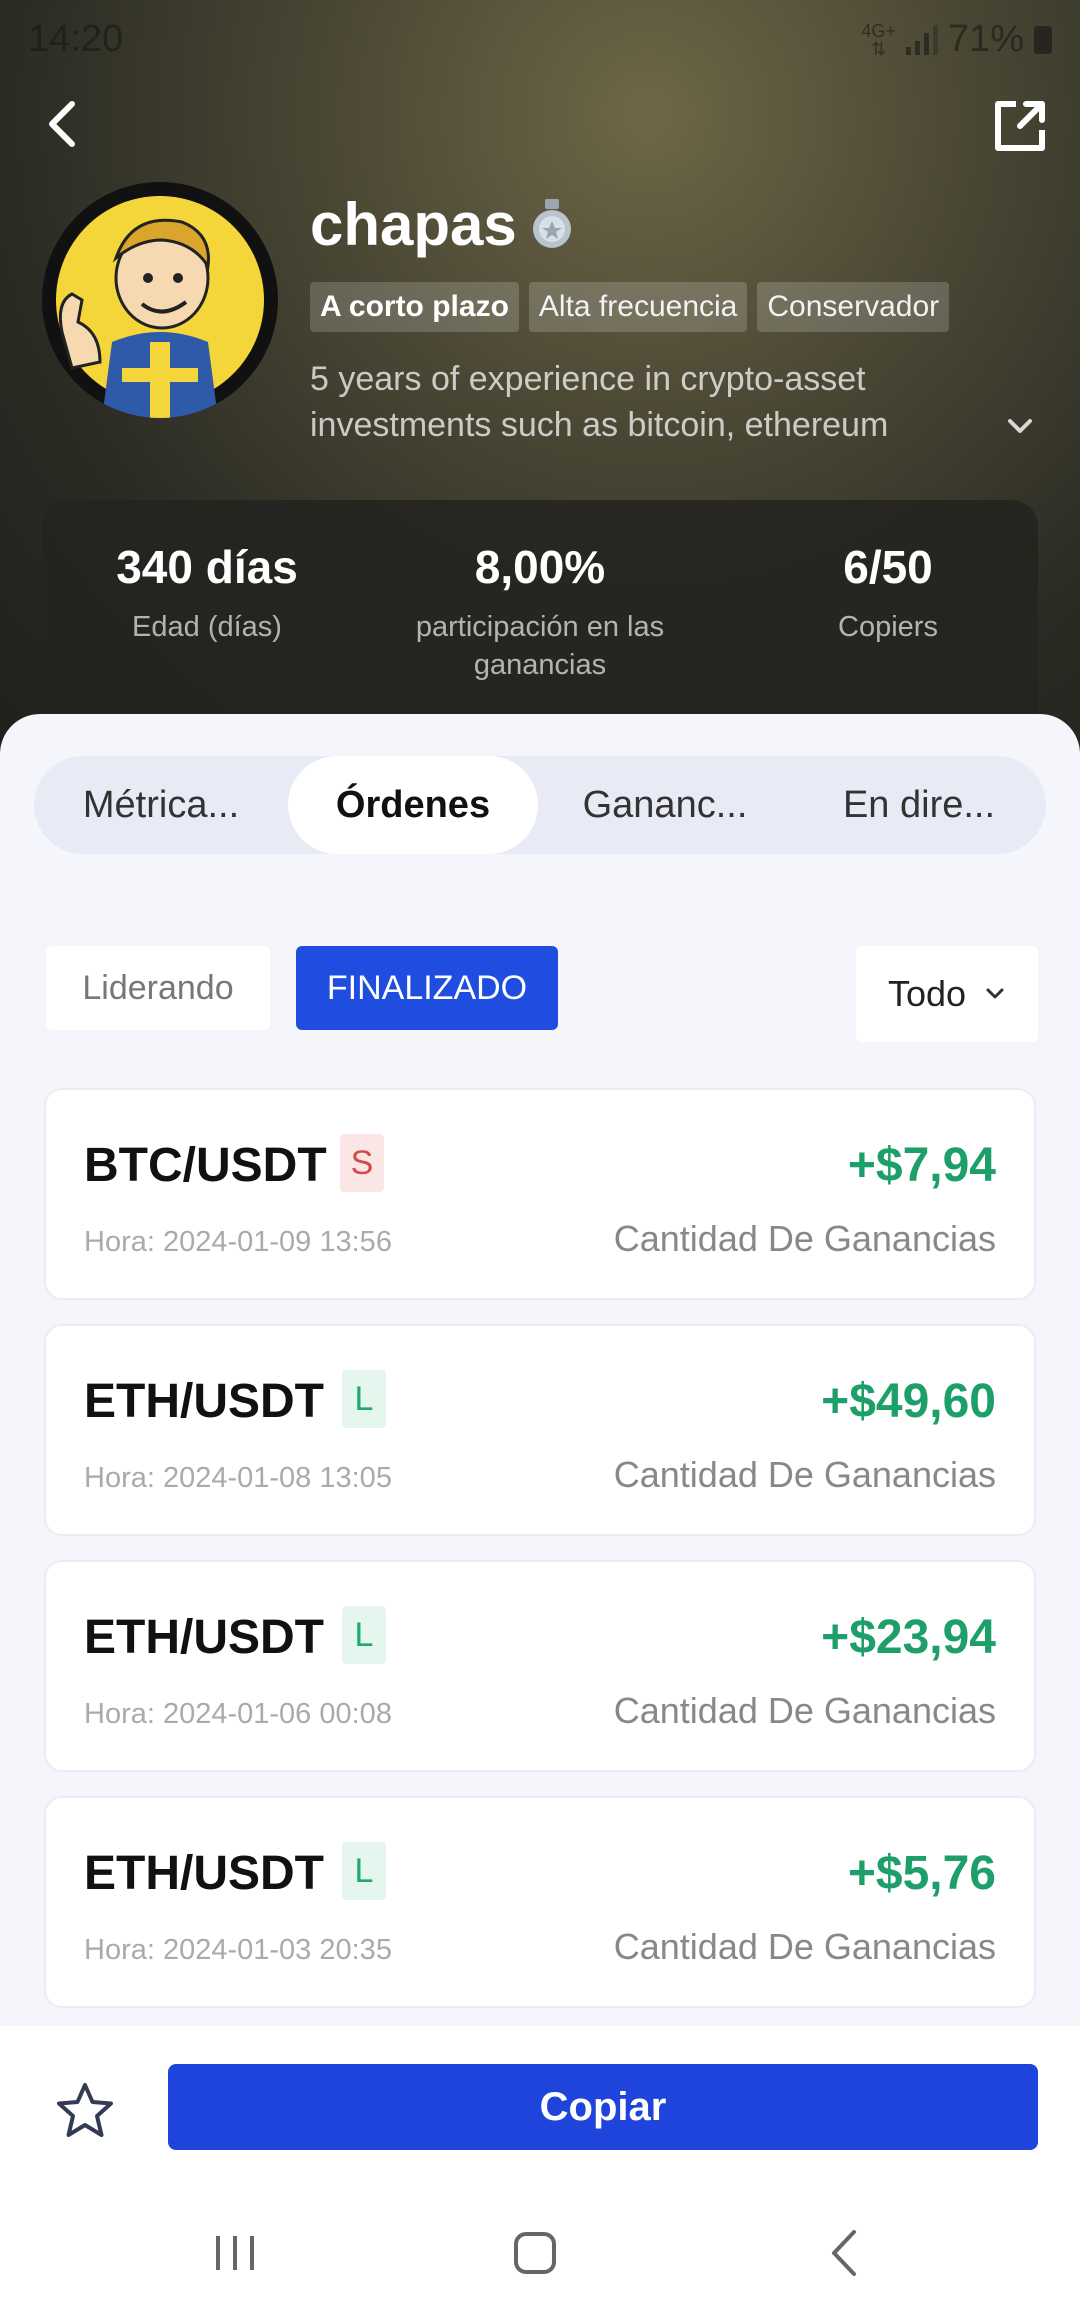 The height and width of the screenshot is (2316, 1080). I want to click on vault-boy-avatar-icon, so click(160, 307).